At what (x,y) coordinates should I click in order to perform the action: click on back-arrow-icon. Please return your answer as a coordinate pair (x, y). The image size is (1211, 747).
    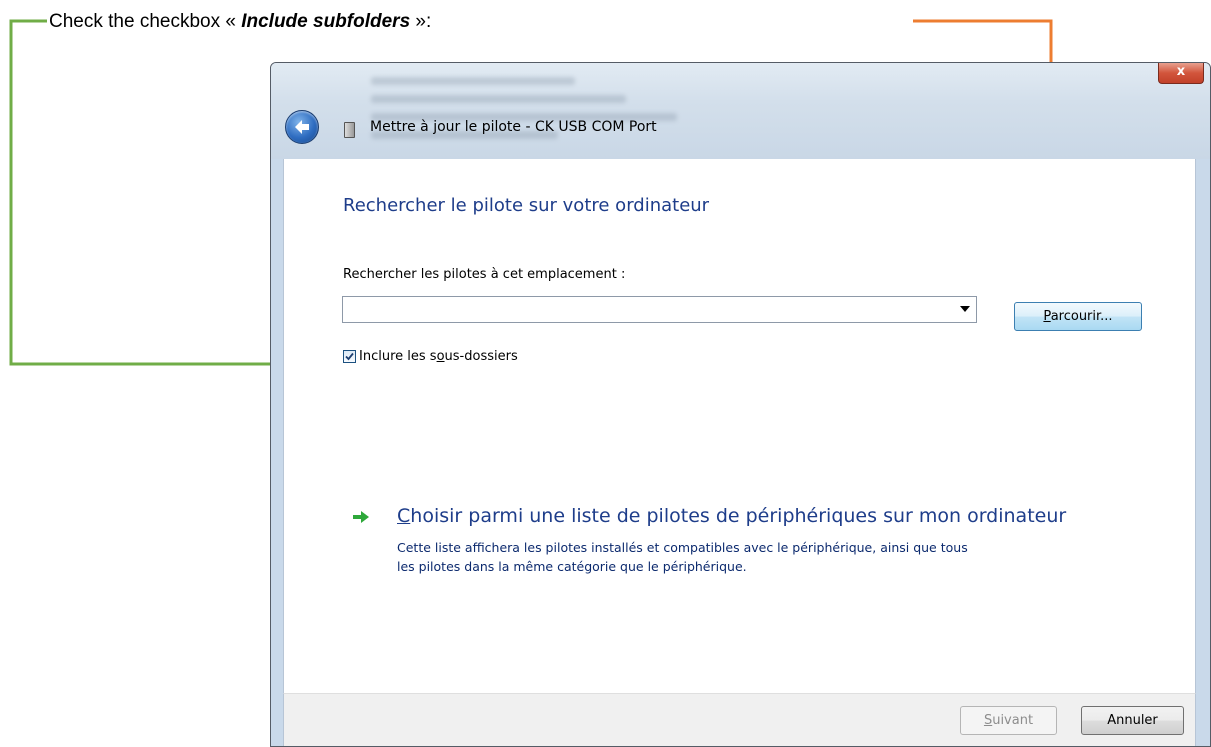
    Looking at the image, I should click on (302, 127).